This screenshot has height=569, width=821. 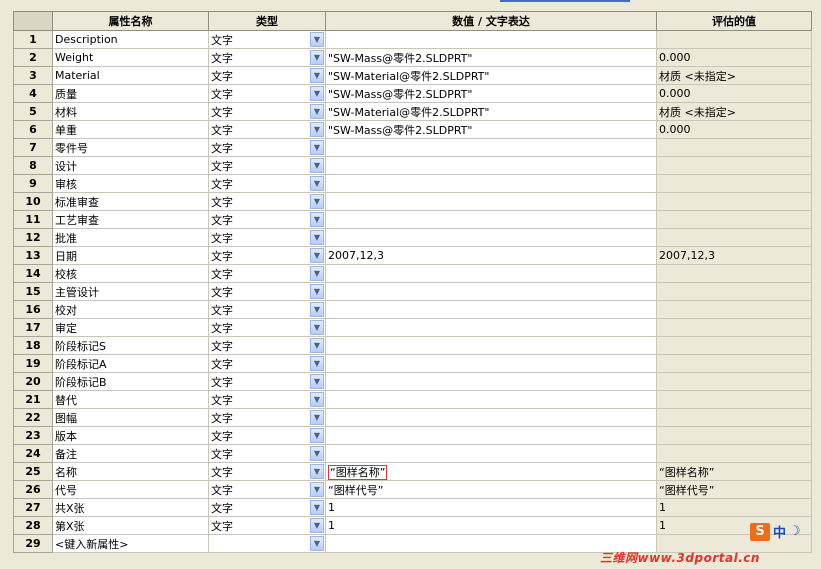 What do you see at coordinates (491, 255) in the screenshot?
I see `value-expression-cell: 2007,12,3` at bounding box center [491, 255].